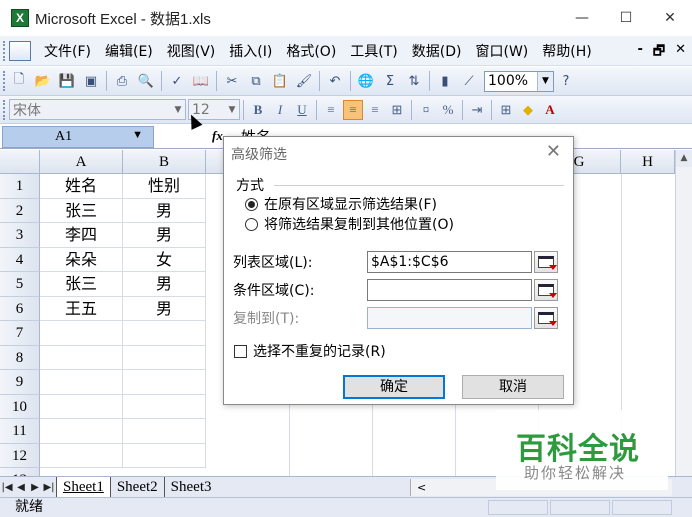 The image size is (692, 517). What do you see at coordinates (477, 110) in the screenshot?
I see `indent-icon: ⇥` at bounding box center [477, 110].